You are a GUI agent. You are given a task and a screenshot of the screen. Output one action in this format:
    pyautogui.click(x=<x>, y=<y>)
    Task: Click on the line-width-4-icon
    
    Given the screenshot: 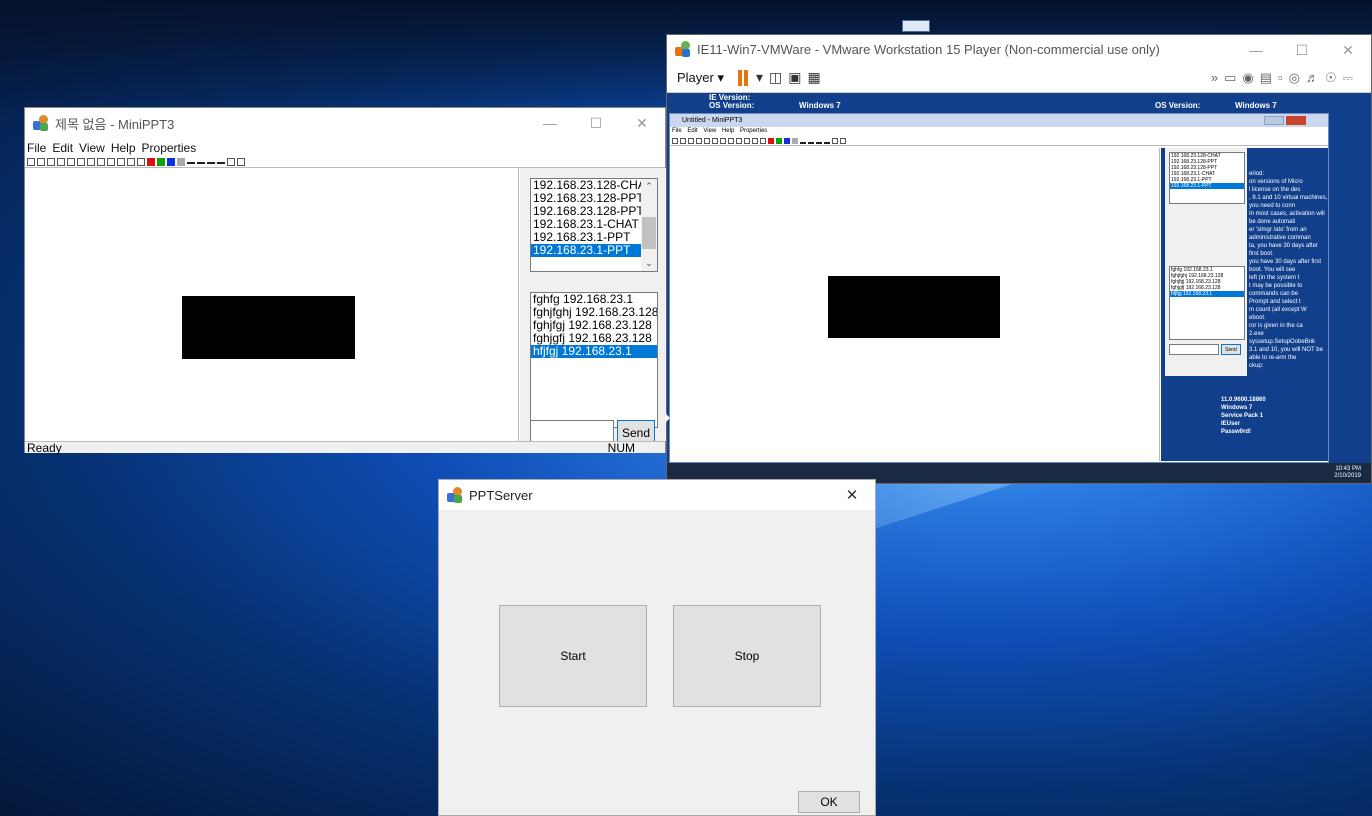 What is the action you would take?
    pyautogui.click(x=221, y=161)
    